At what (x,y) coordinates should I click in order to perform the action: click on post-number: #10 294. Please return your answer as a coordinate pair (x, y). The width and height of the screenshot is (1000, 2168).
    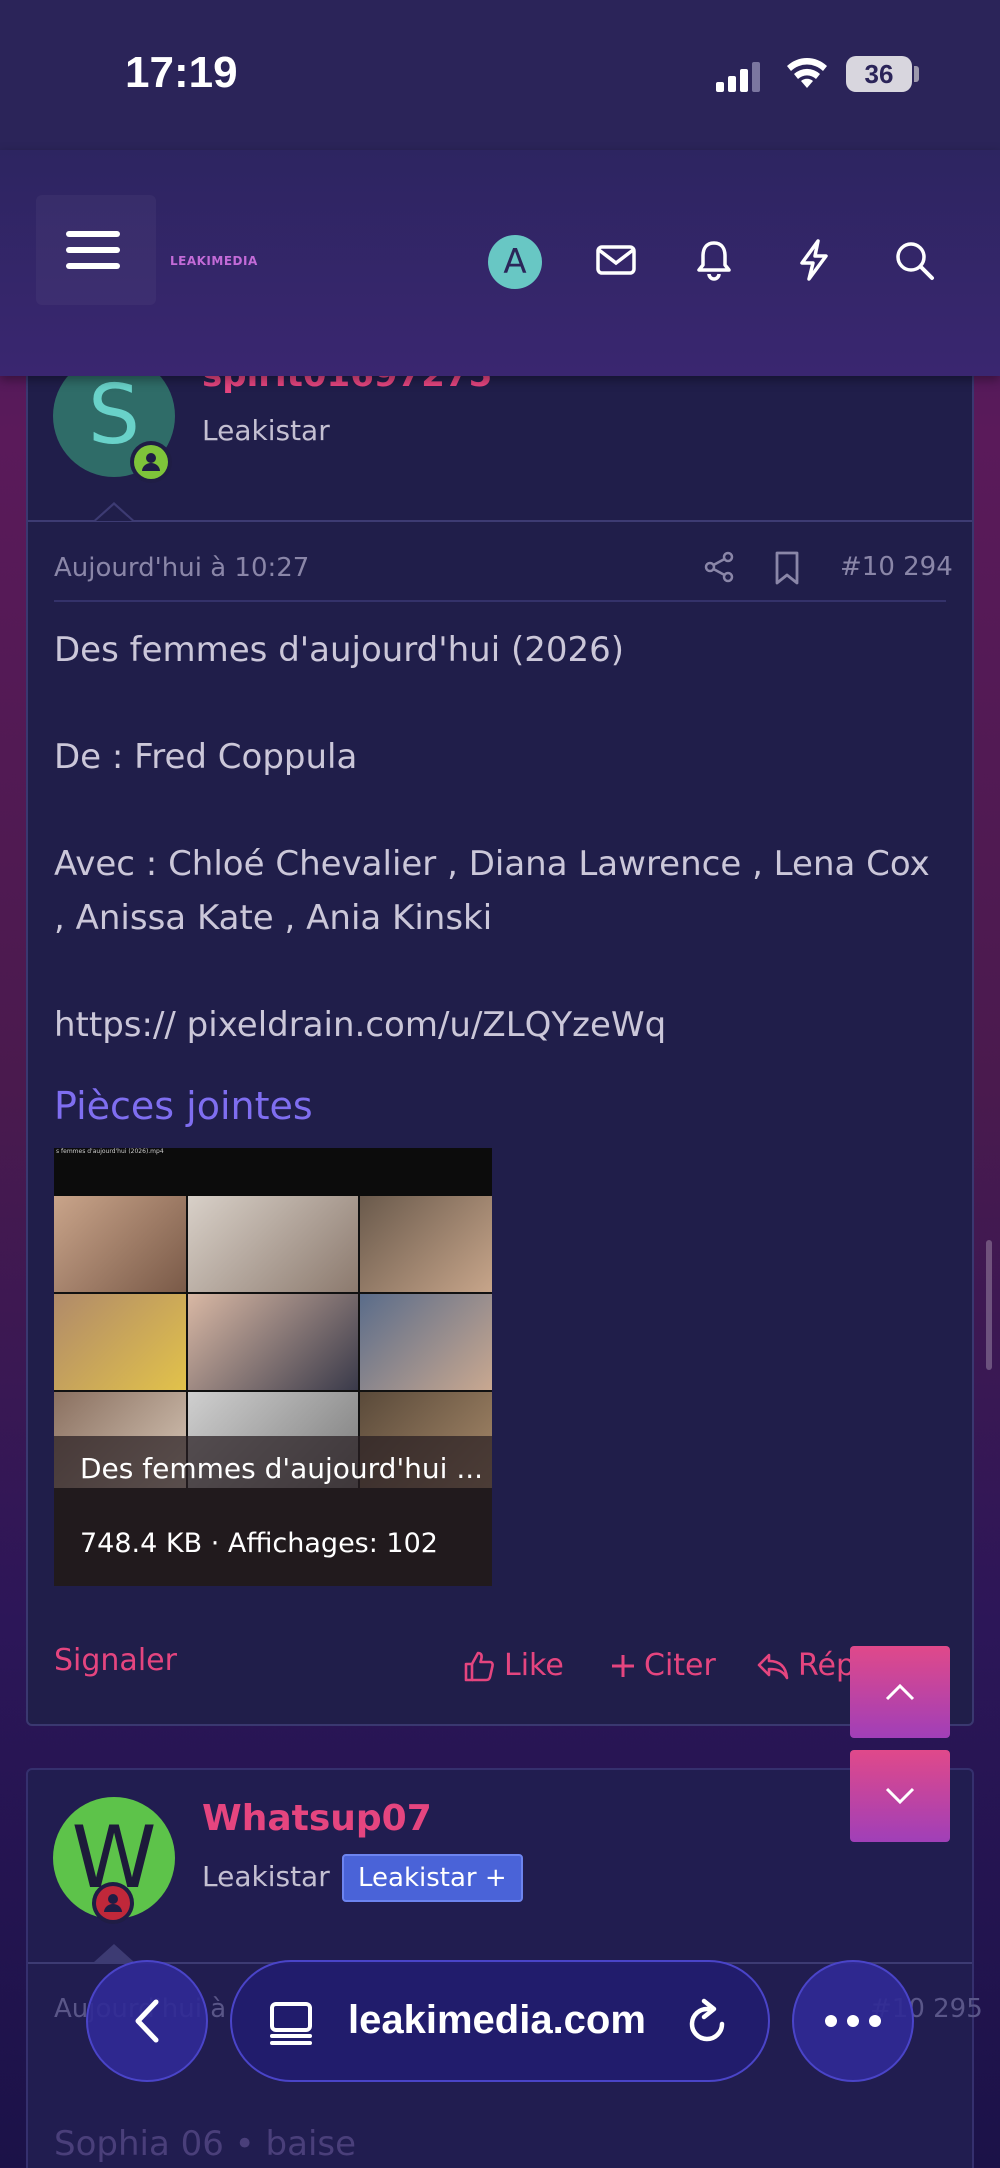
    Looking at the image, I should click on (896, 567).